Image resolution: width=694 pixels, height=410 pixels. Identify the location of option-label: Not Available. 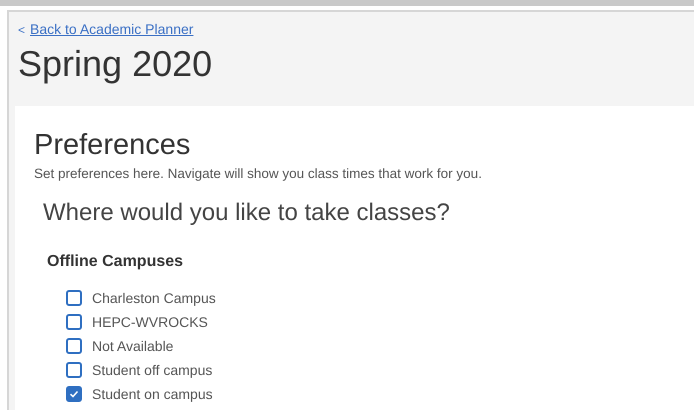
(133, 346).